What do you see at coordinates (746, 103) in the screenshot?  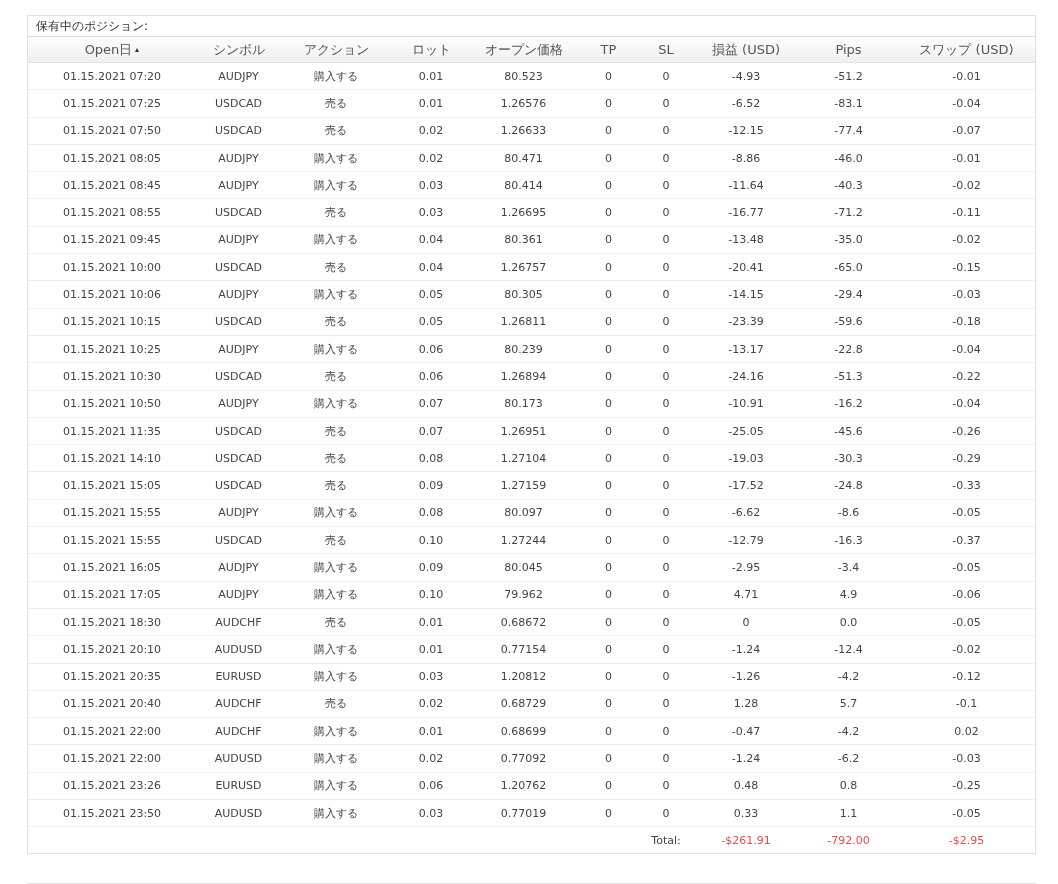 I see `table-cell: -6.52` at bounding box center [746, 103].